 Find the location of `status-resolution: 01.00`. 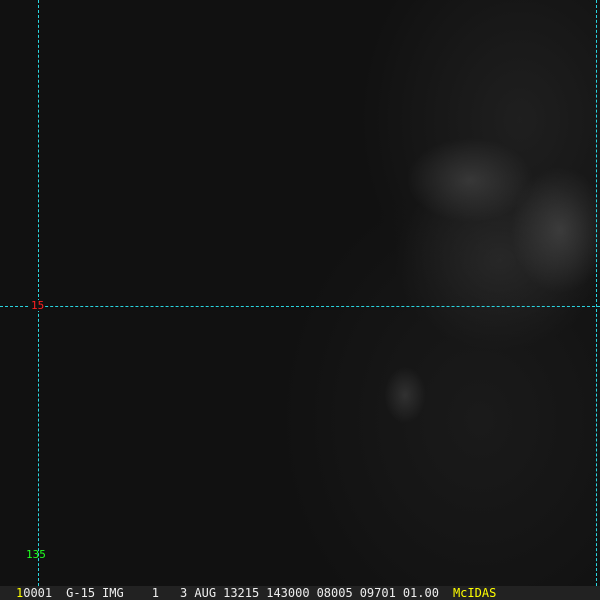

status-resolution: 01.00 is located at coordinates (420, 593).